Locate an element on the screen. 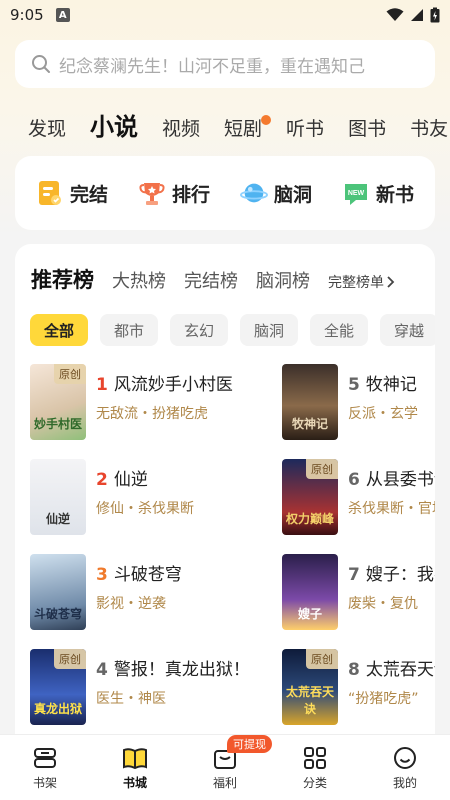  trophy-icon is located at coordinates (152, 193).